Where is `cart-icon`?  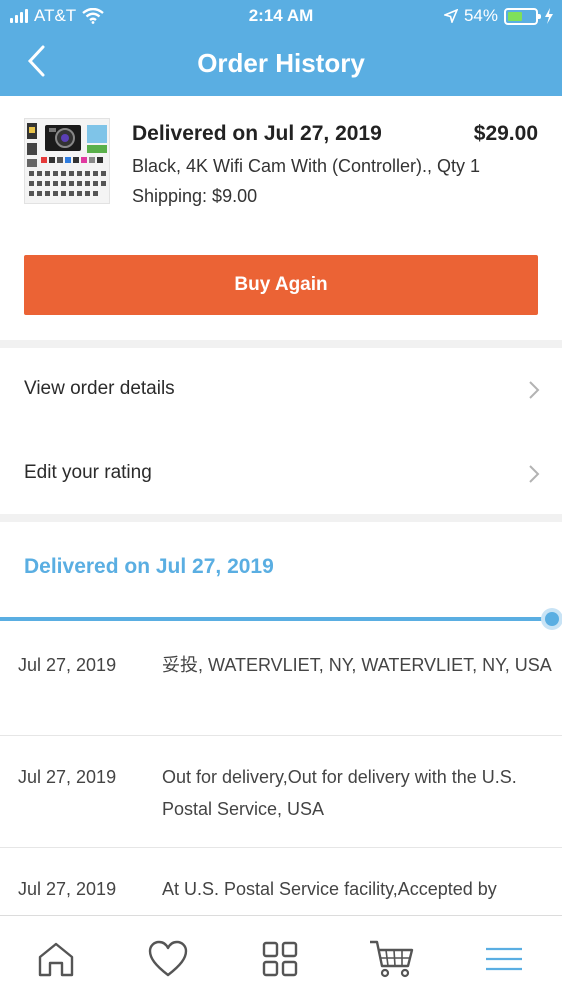
cart-icon is located at coordinates (392, 958).